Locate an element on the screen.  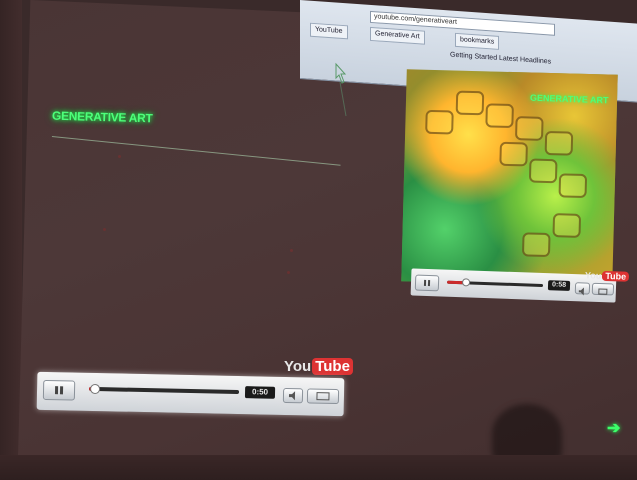
next-slide-arrow-icon: ➔ is located at coordinates (613, 428).